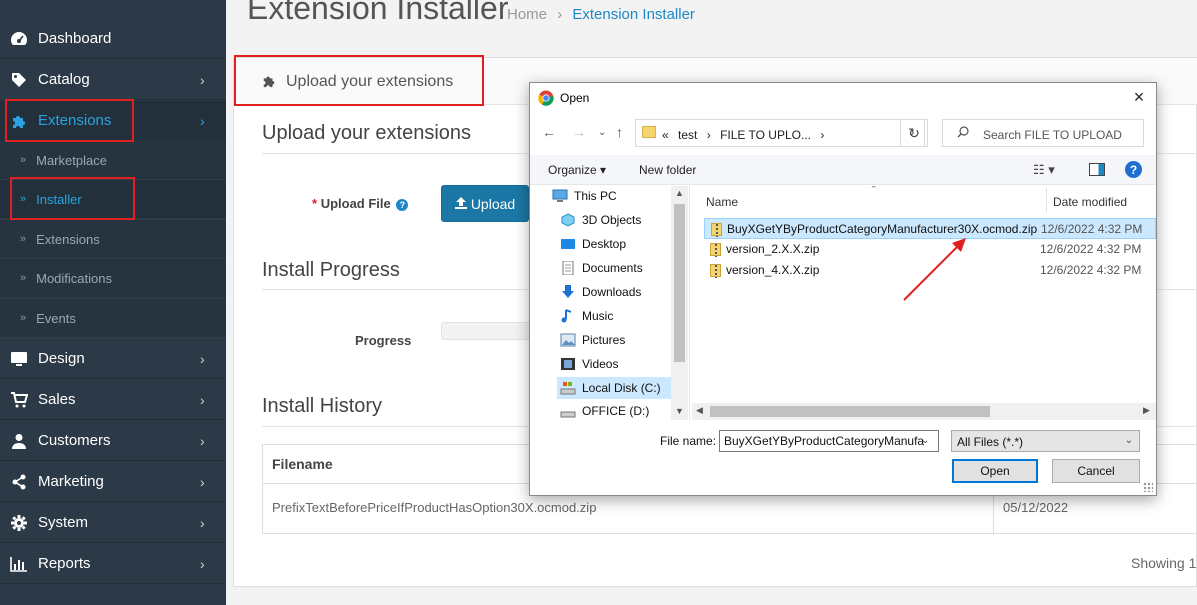  Describe the element at coordinates (549, 132) in the screenshot. I see `back-arrow-icon: ←` at that location.